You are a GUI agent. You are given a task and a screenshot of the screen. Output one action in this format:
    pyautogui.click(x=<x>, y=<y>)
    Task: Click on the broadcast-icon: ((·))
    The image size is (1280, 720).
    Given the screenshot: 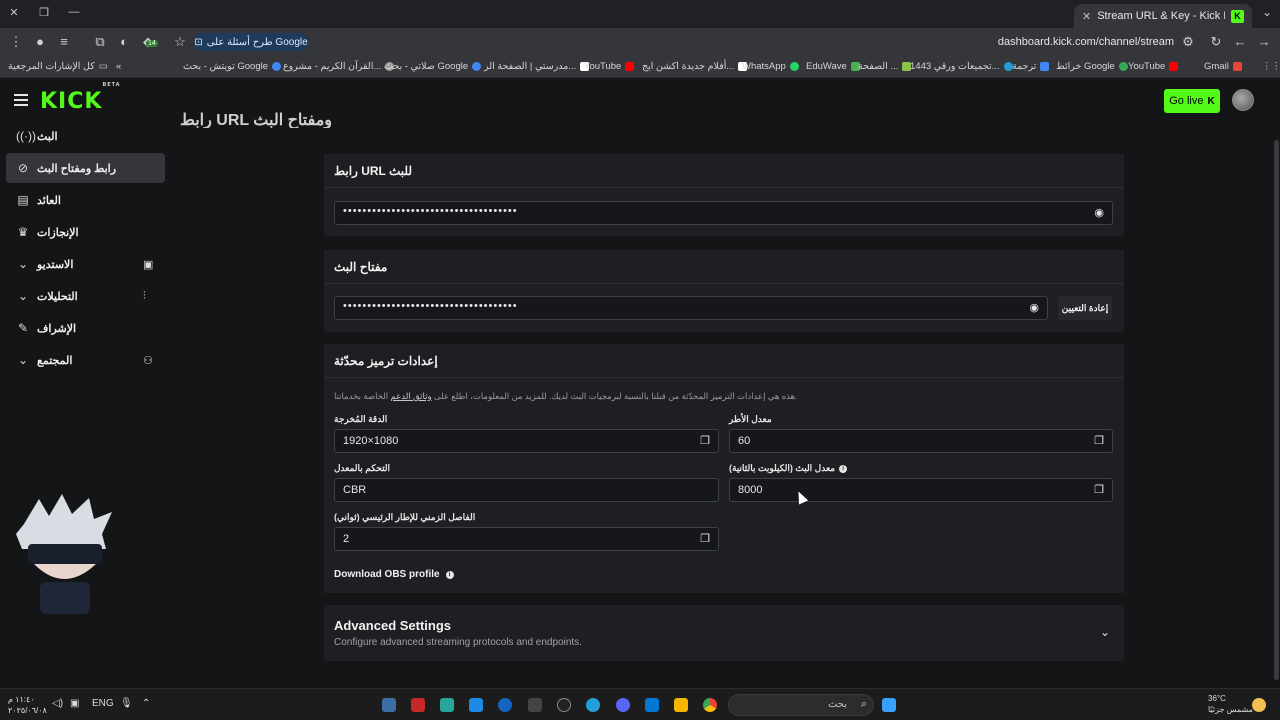 What is the action you would take?
    pyautogui.click(x=26, y=136)
    